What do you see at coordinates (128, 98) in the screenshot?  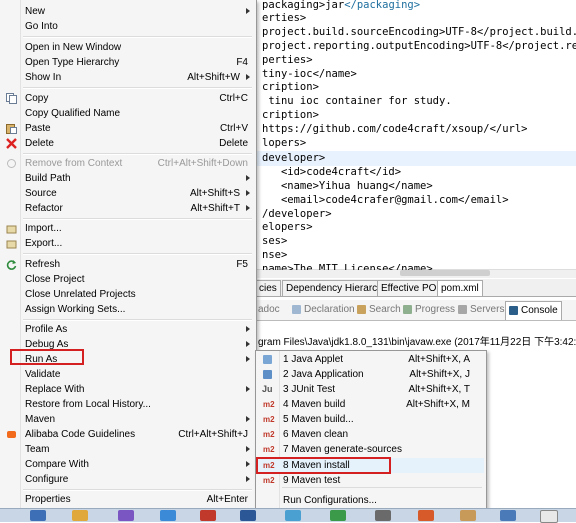 I see `menu-item-copy: Copy Ctrl+C` at bounding box center [128, 98].